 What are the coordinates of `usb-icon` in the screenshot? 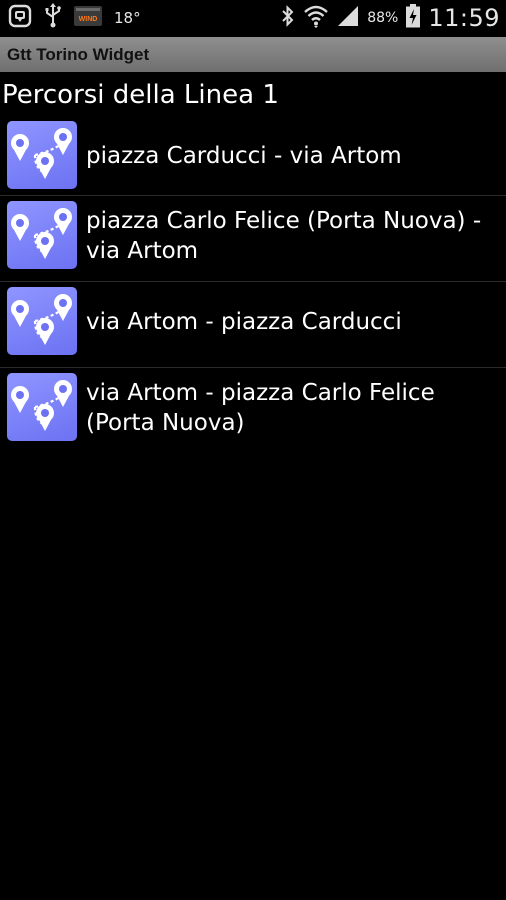 It's located at (53, 18).